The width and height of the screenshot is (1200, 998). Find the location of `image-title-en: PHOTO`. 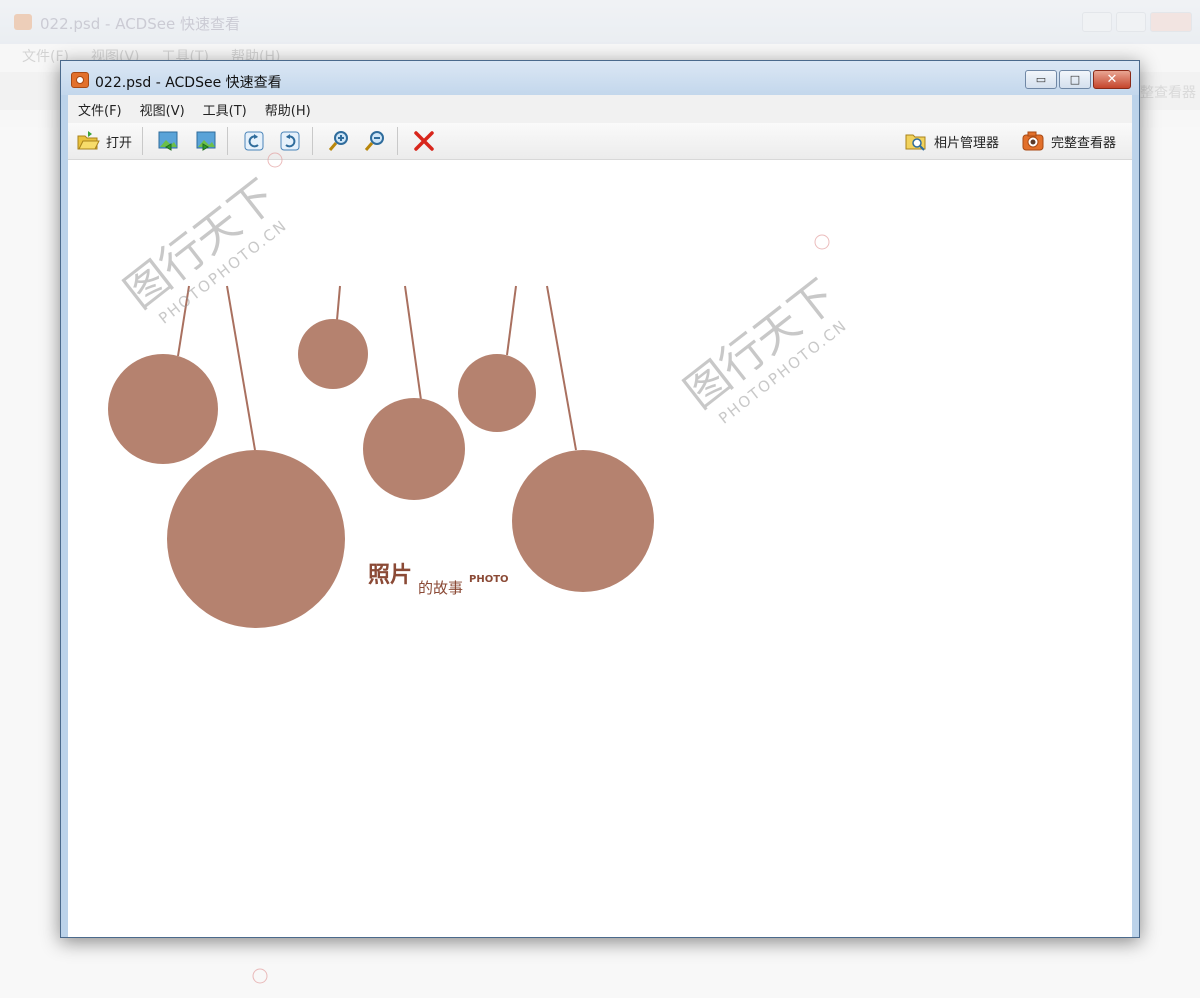

image-title-en: PHOTO is located at coordinates (489, 579).